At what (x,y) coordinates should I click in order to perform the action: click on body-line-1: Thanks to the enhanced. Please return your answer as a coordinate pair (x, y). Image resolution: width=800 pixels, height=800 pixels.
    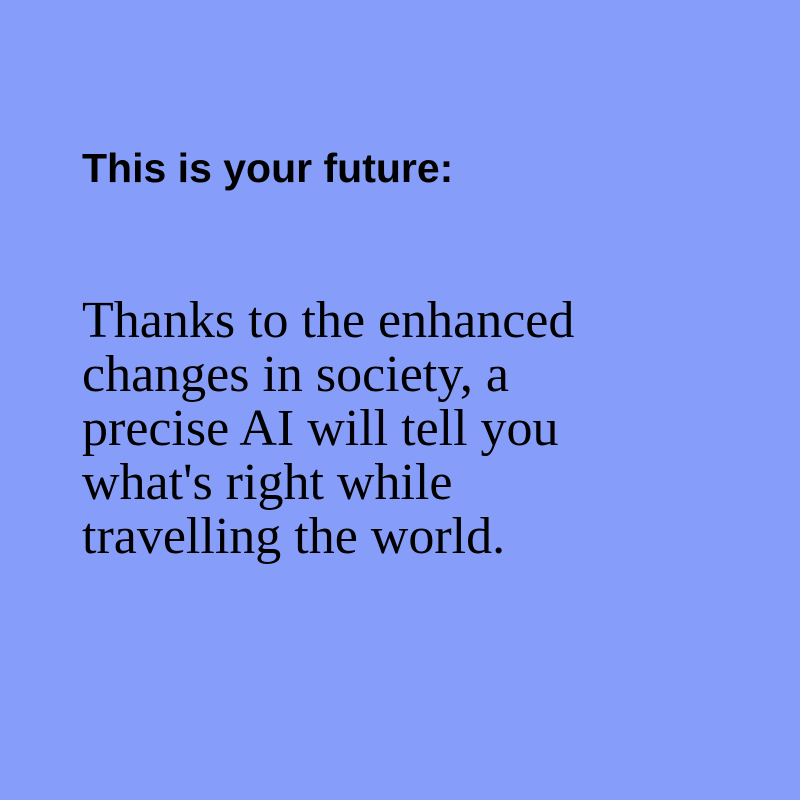
    Looking at the image, I should click on (328, 320).